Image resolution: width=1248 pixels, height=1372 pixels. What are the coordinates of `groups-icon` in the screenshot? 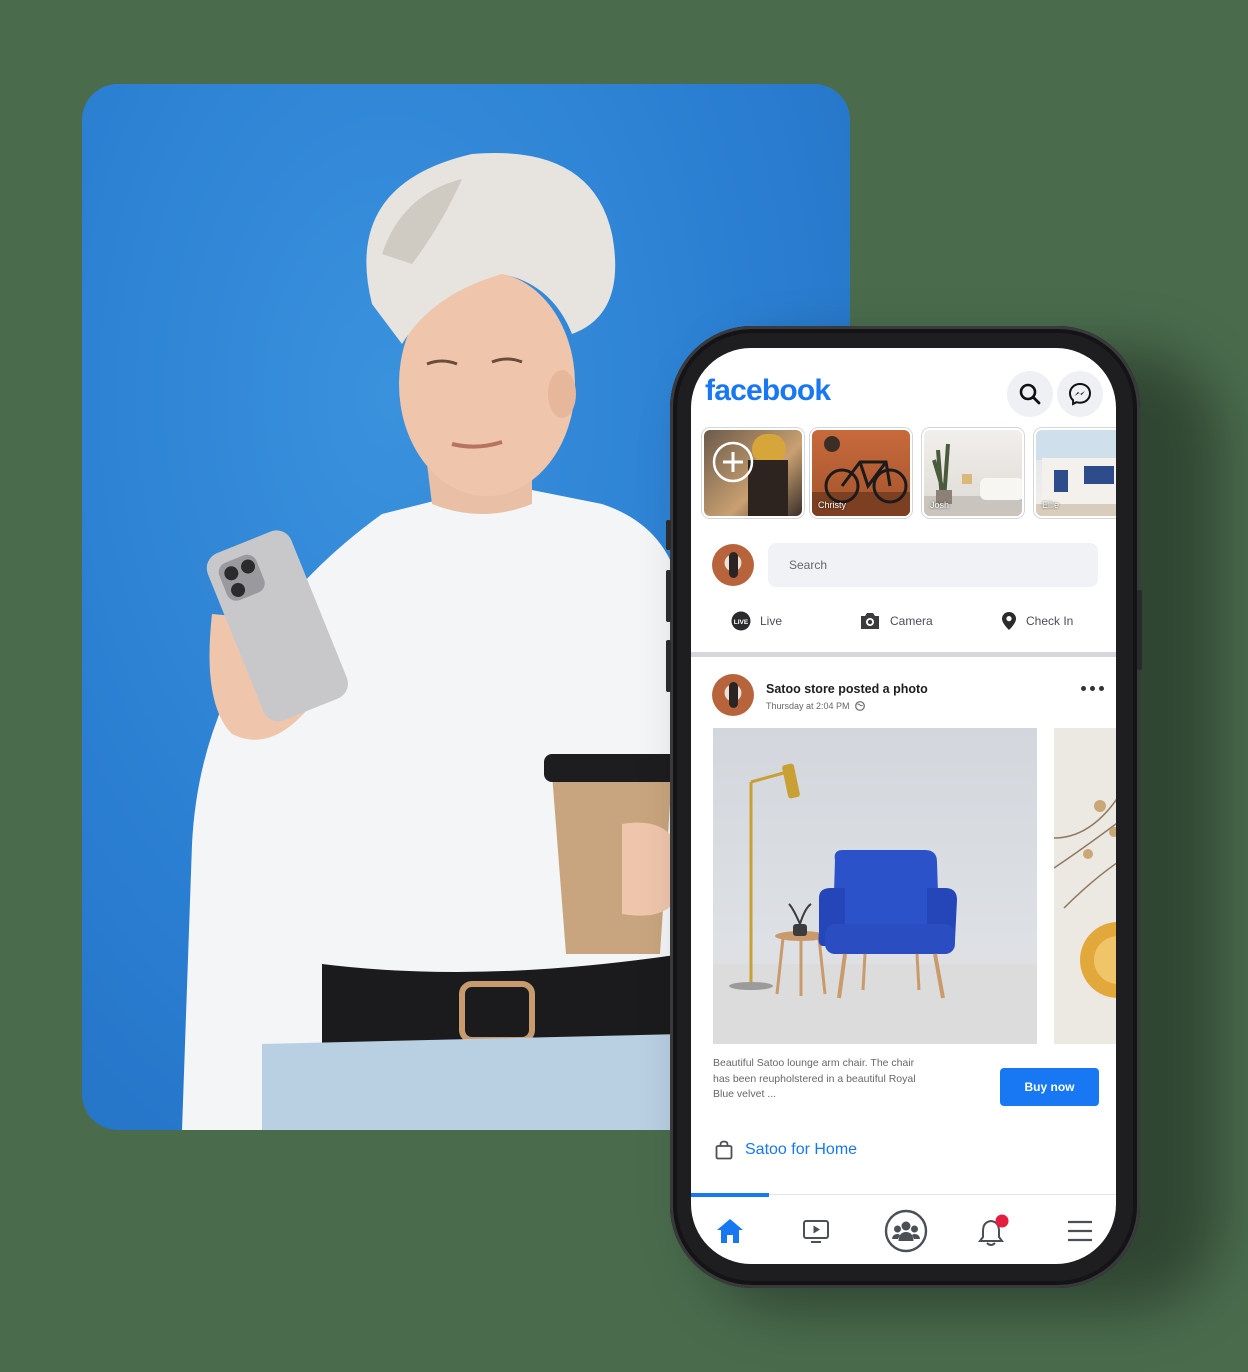 It's located at (906, 1231).